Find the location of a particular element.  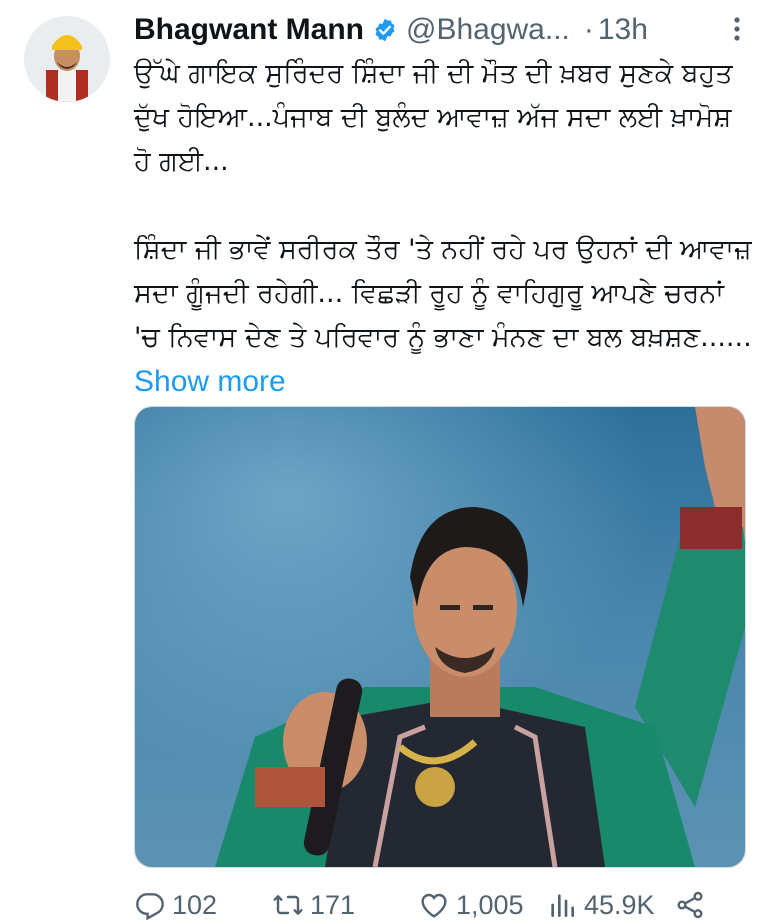

avatar is located at coordinates (67, 59).